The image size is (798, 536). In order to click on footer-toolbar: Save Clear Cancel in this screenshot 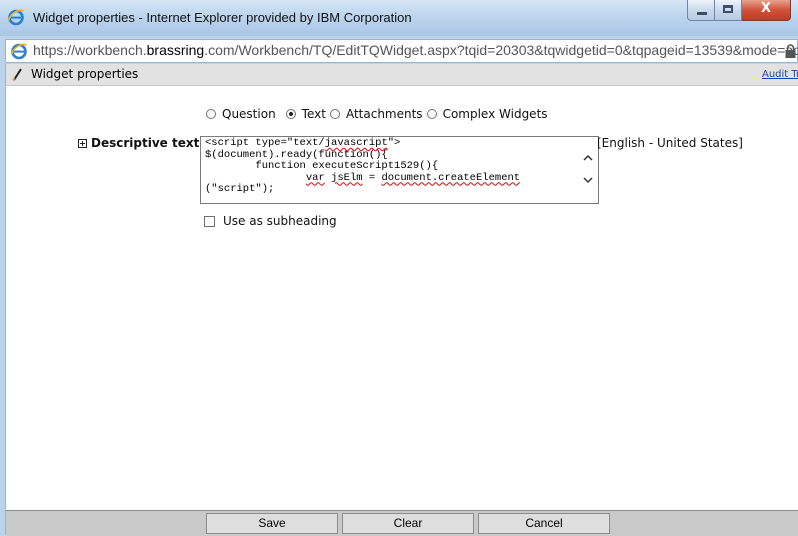, I will do `click(402, 523)`.